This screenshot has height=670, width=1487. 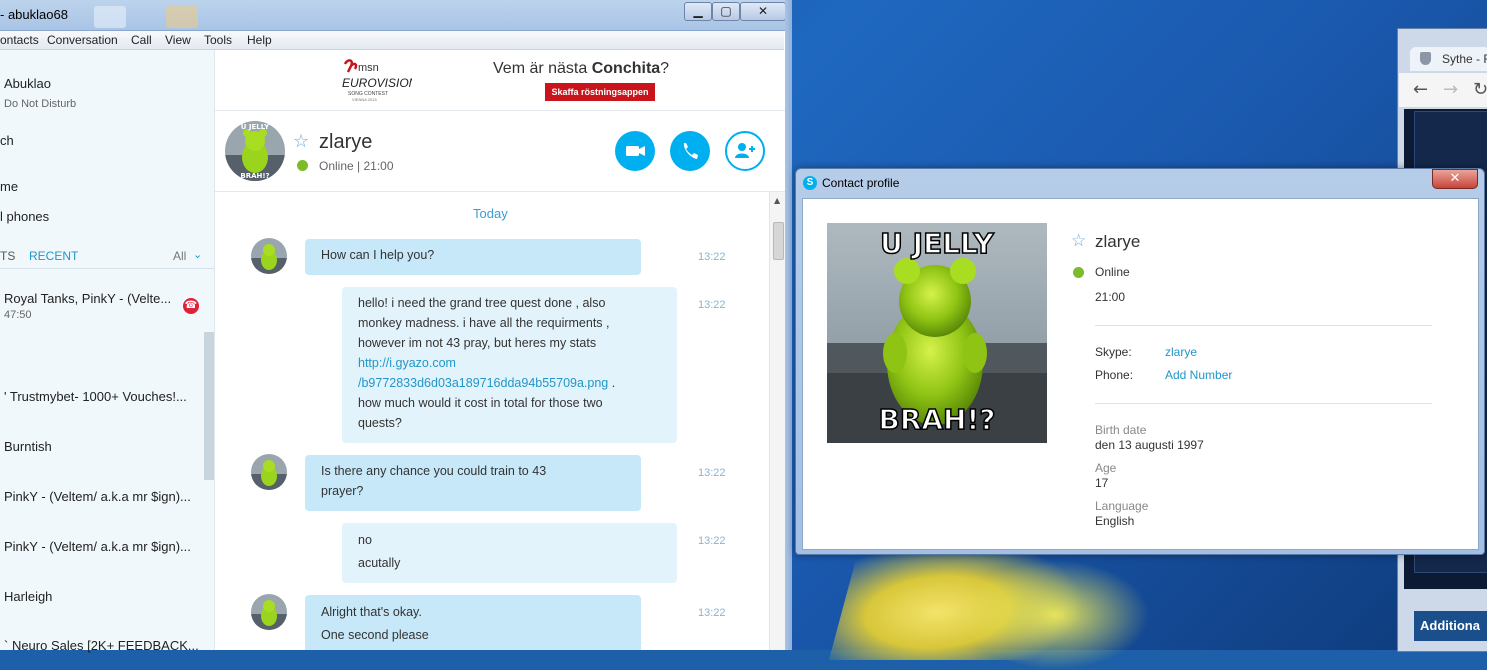 What do you see at coordinates (612, 383) in the screenshot?
I see `message-text: .` at bounding box center [612, 383].